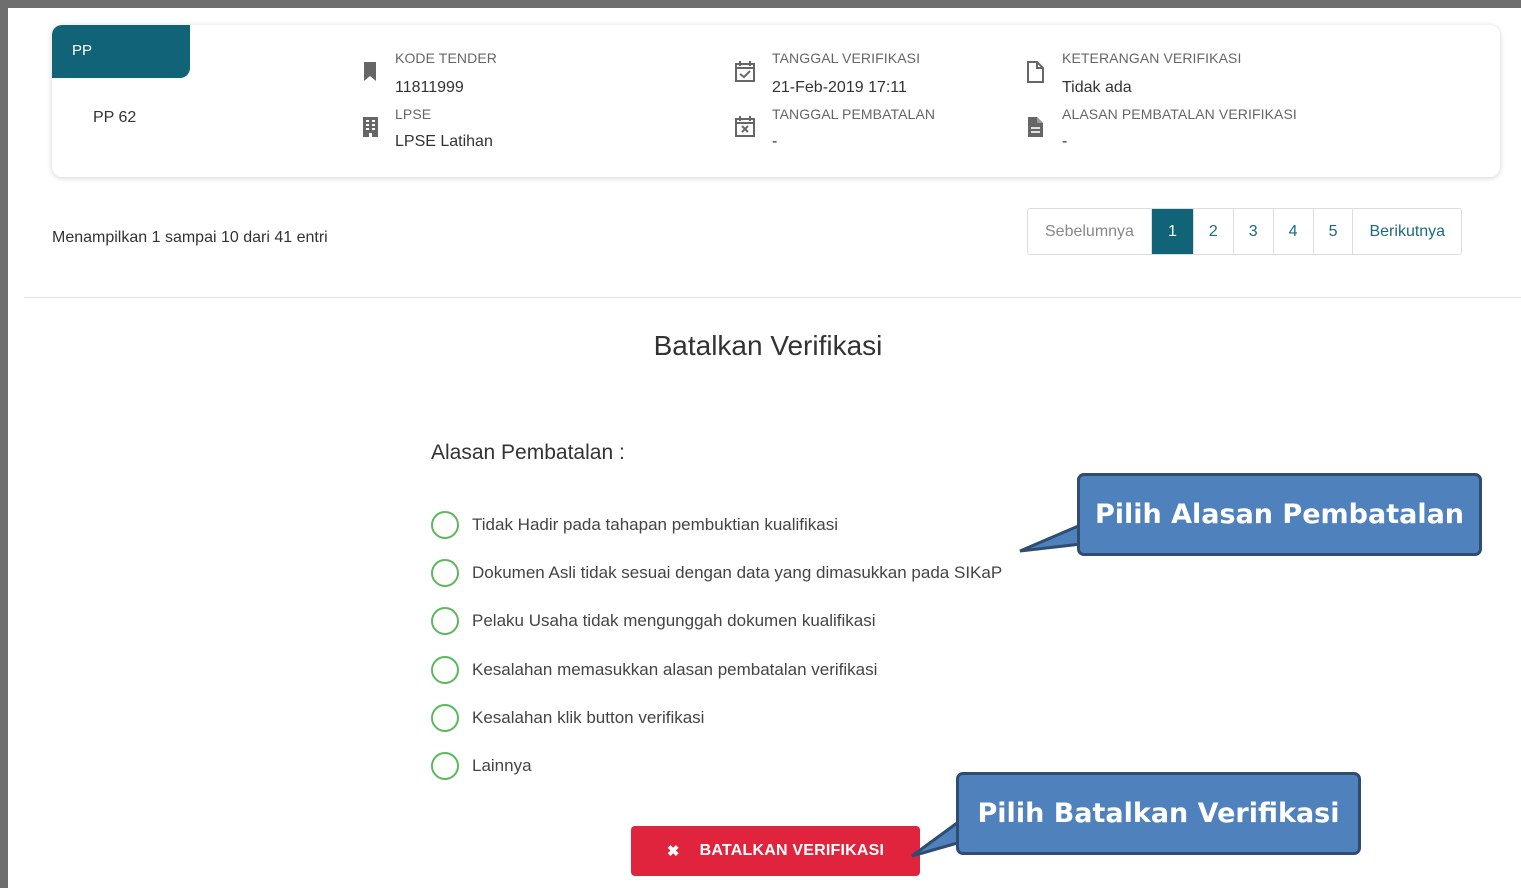 Image resolution: width=1521 pixels, height=888 pixels. What do you see at coordinates (502, 765) in the screenshot?
I see `reason-option-label: Lainnya` at bounding box center [502, 765].